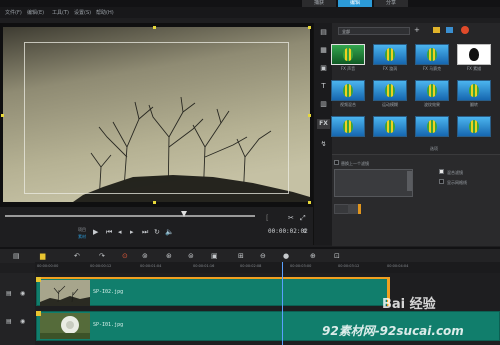 This screenshot has height=345, width=500. What do you see at coordinates (449, 30) in the screenshot?
I see `gallery-view-icon` at bounding box center [449, 30].